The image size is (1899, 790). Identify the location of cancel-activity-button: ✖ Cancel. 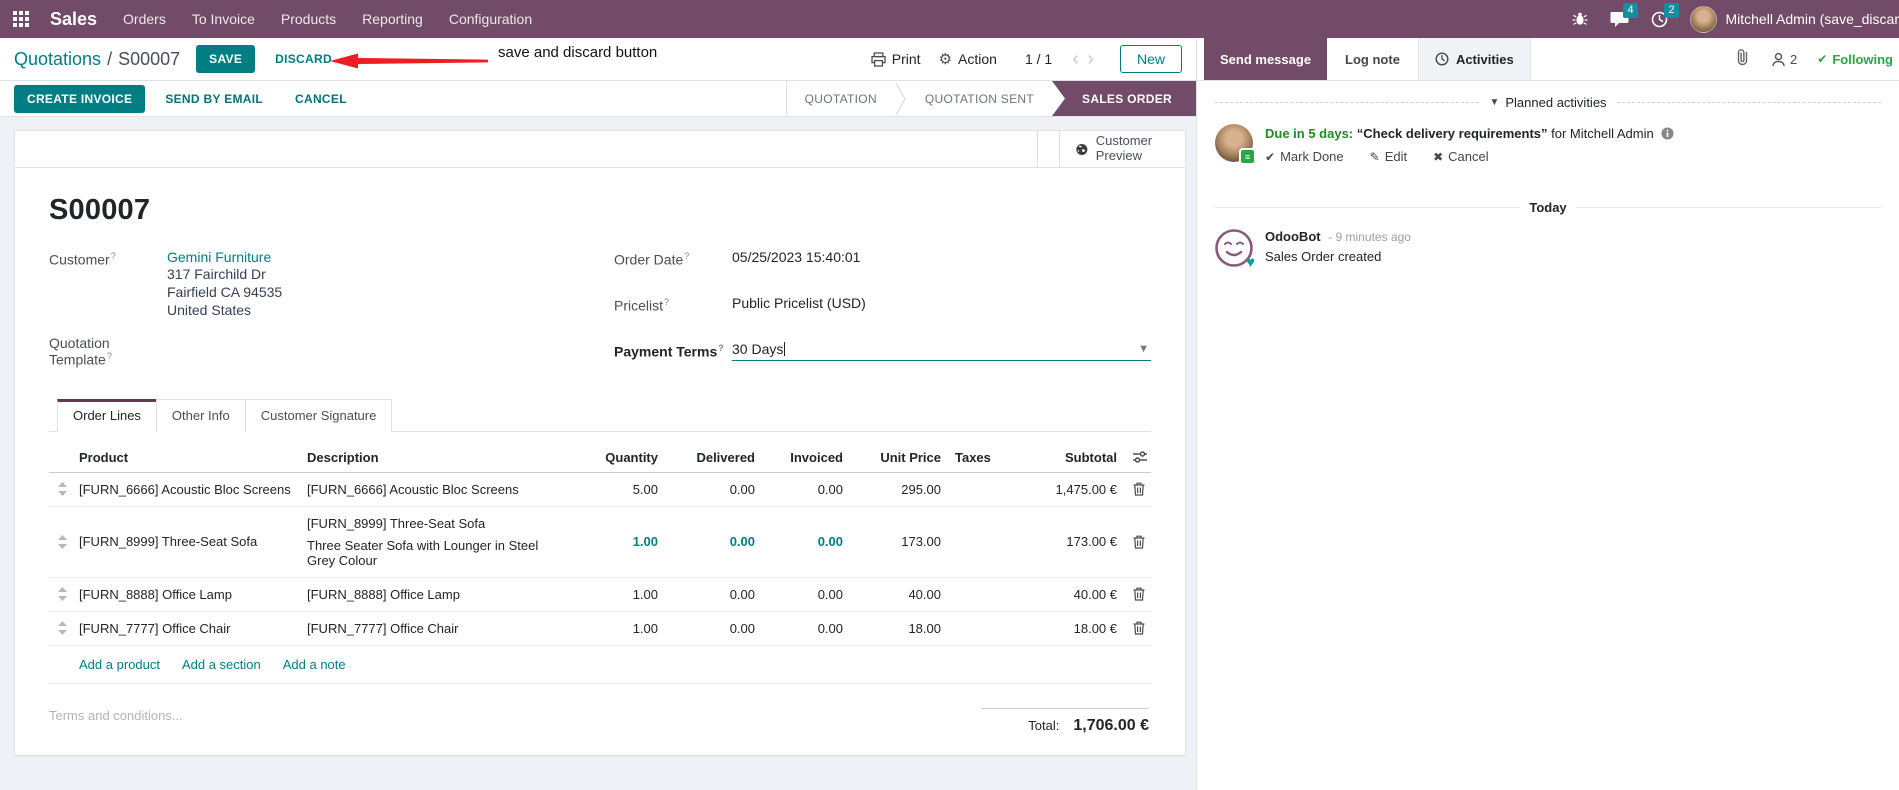
(1461, 156).